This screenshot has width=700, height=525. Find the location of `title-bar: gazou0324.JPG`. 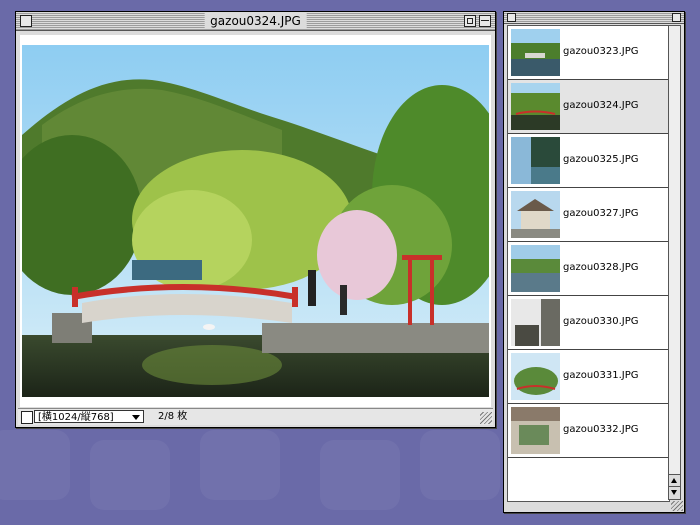

title-bar: gazou0324.JPG is located at coordinates (255, 21).